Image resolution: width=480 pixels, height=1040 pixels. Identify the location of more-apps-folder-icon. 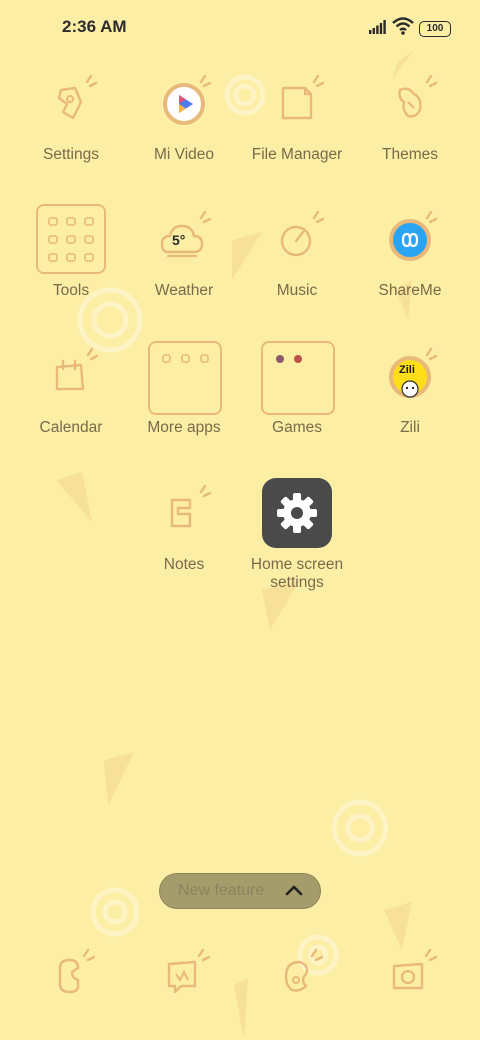
(185, 378).